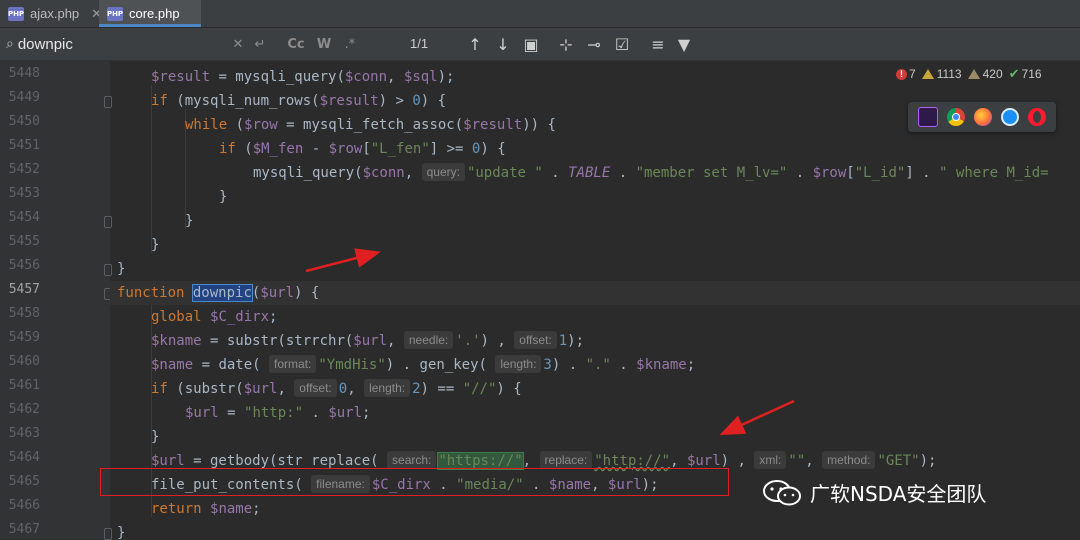 The height and width of the screenshot is (540, 1080). What do you see at coordinates (595, 293) in the screenshot?
I see `code-line-5457: function downpic($url) {` at bounding box center [595, 293].